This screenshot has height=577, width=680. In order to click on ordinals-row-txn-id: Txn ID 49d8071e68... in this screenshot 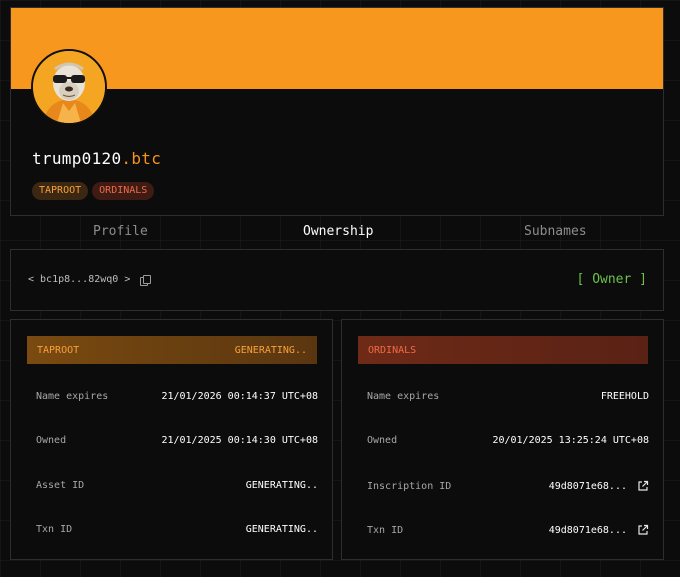, I will do `click(508, 530)`.